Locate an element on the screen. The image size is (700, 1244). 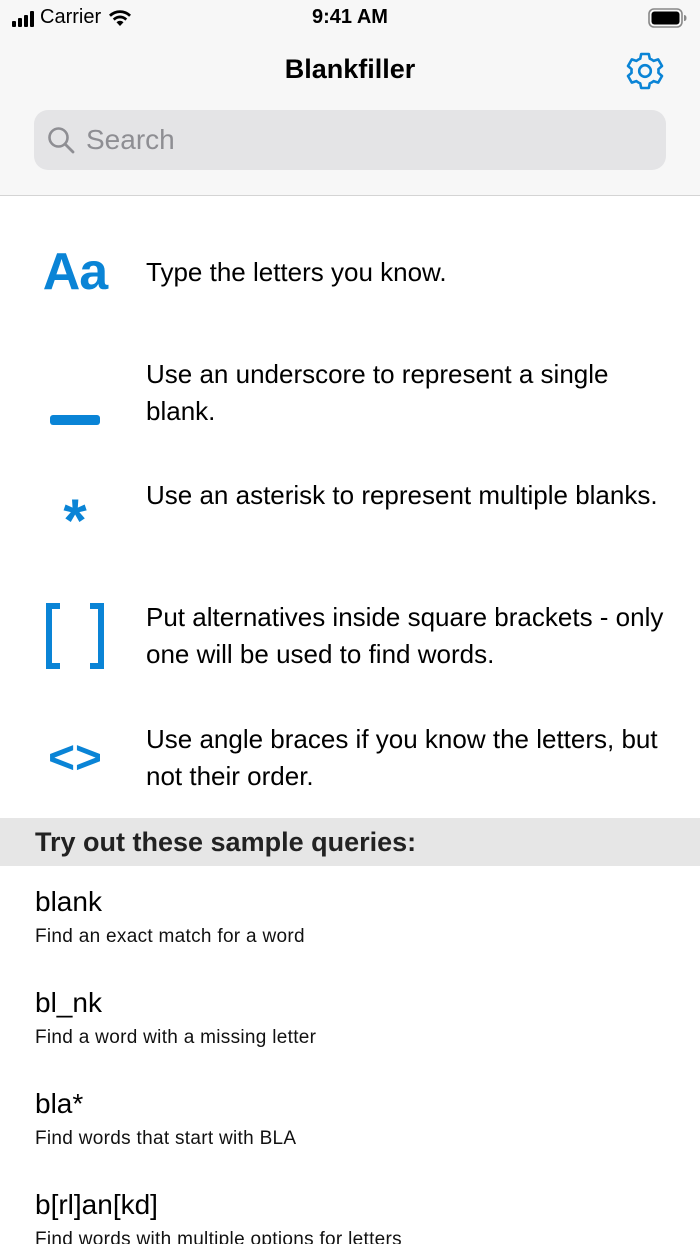
sample-query: bla* is located at coordinates (59, 1103).